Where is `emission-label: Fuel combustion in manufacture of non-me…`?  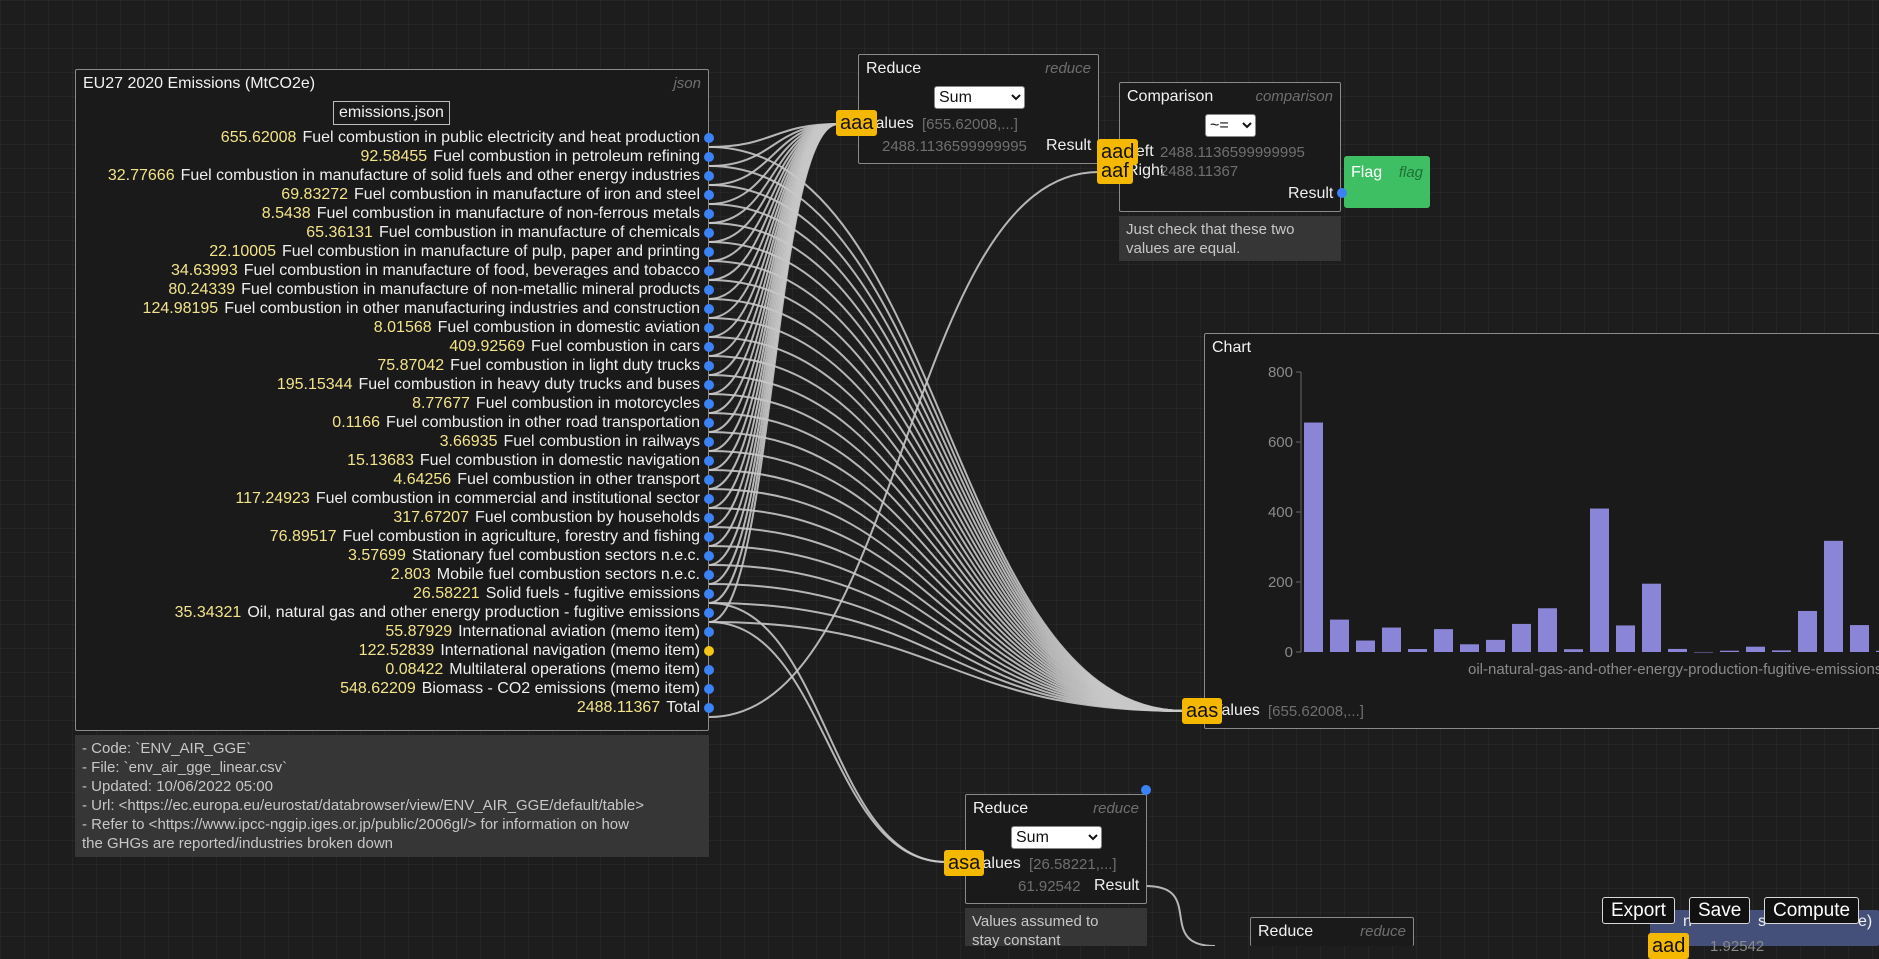 emission-label: Fuel combustion in manufacture of non-me… is located at coordinates (470, 289).